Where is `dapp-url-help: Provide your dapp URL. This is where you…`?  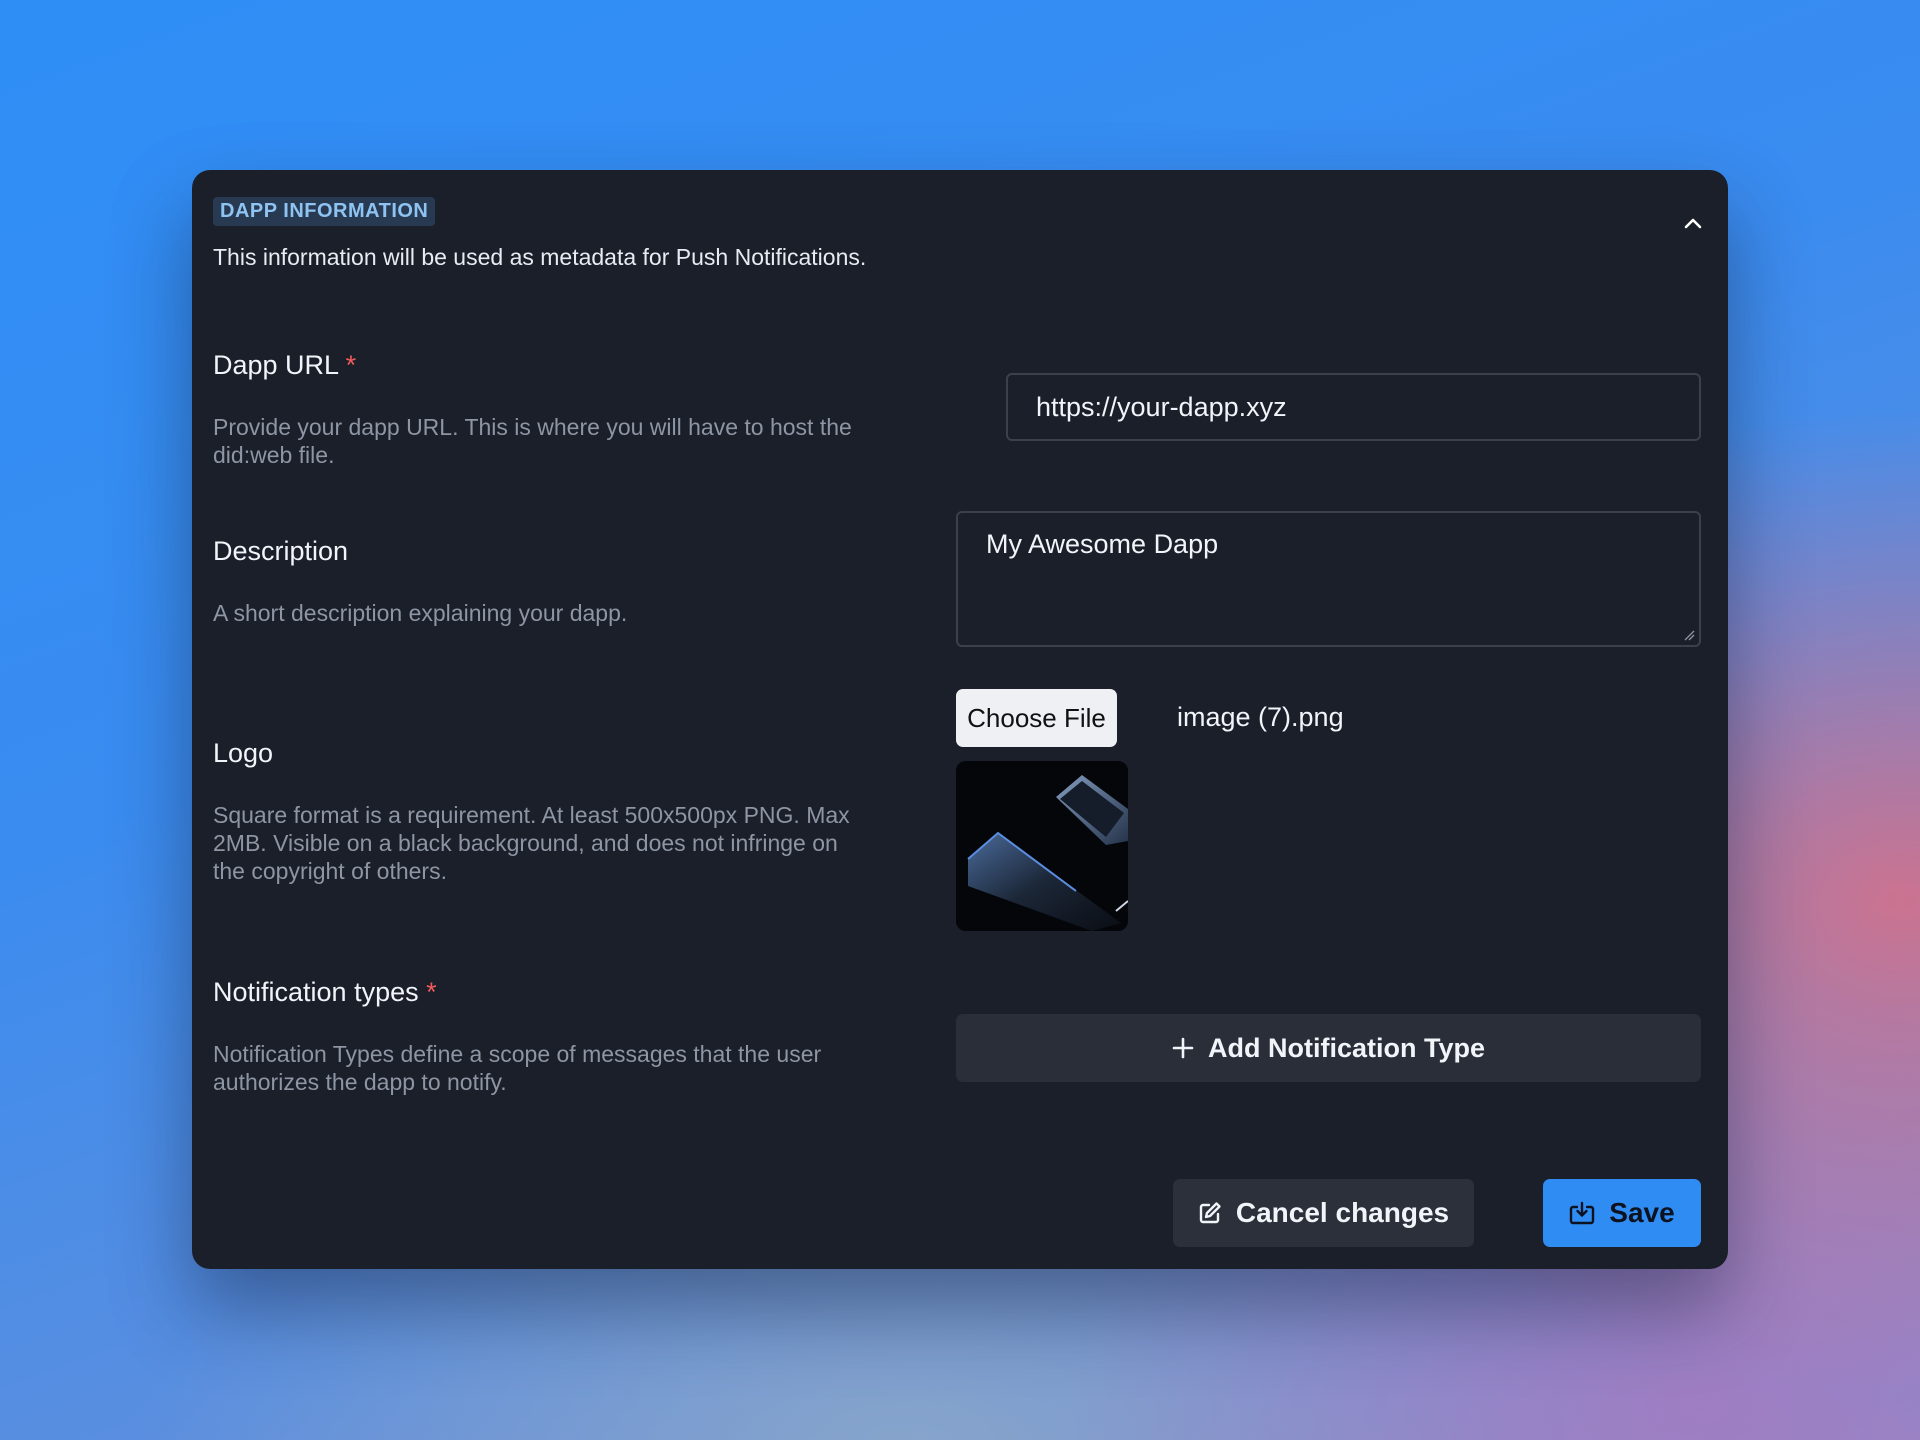 dapp-url-help: Provide your dapp URL. This is where you… is located at coordinates (532, 441).